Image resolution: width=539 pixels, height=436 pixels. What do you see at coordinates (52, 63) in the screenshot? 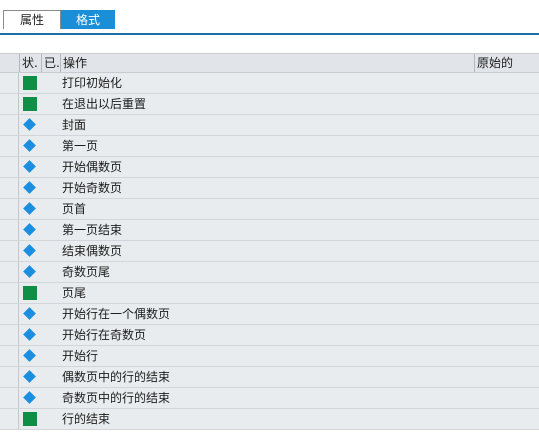
I see `column-header-done: 已.` at bounding box center [52, 63].